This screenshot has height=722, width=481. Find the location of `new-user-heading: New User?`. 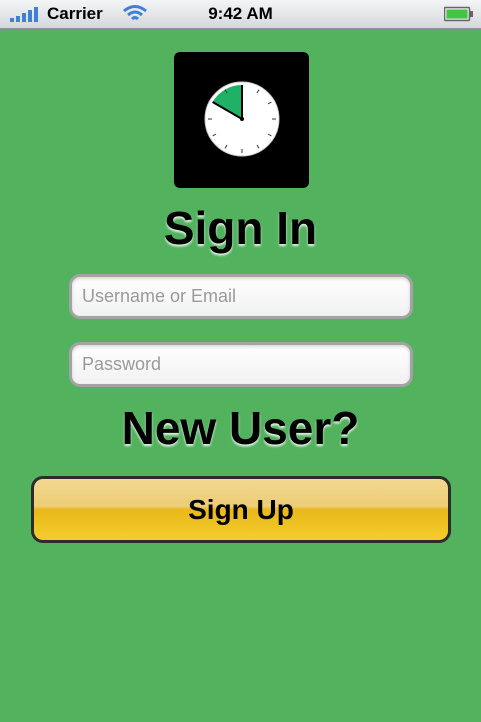

new-user-heading: New User? is located at coordinates (240, 428).